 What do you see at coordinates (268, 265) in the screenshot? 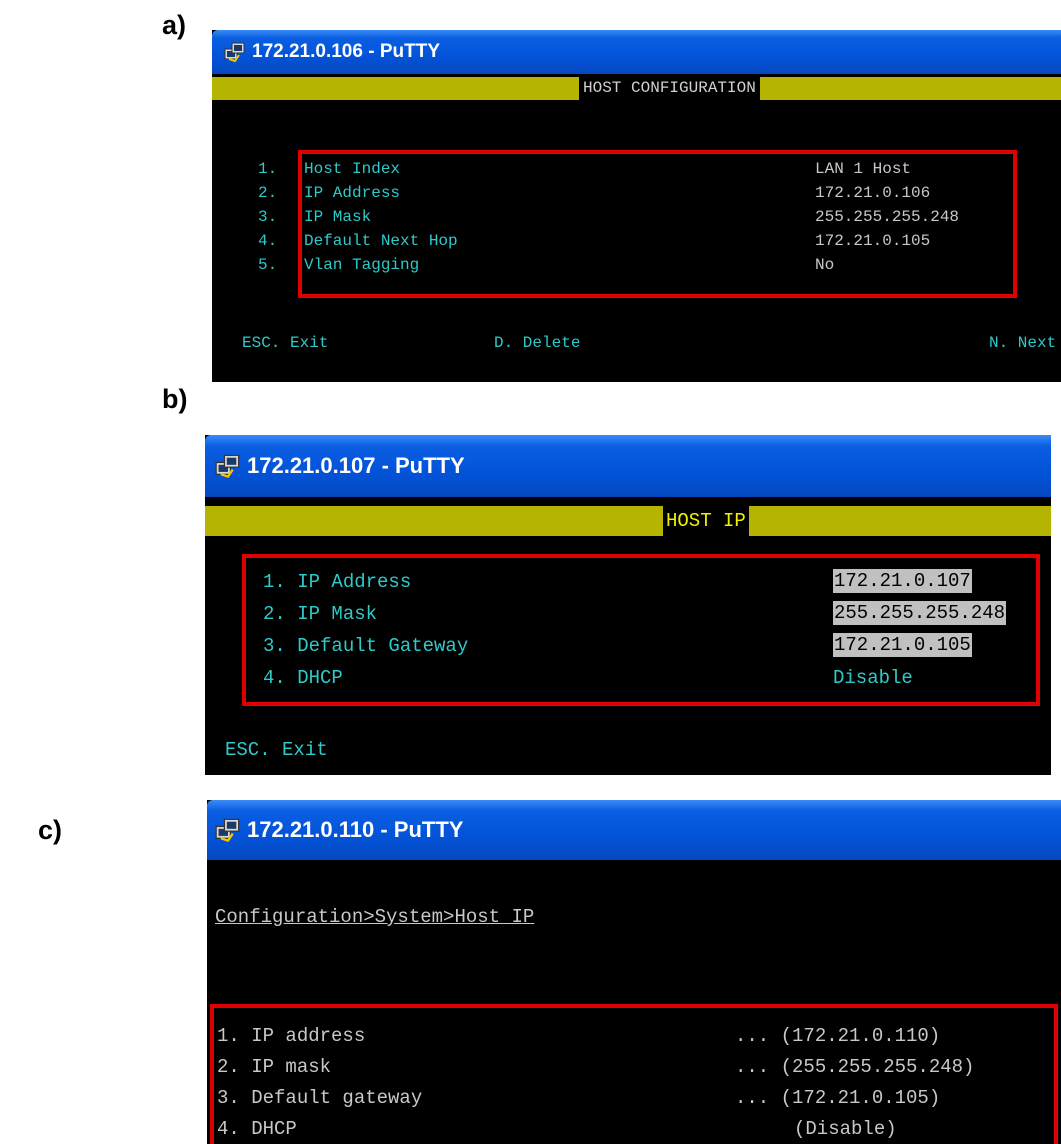
I see `menu-item-num: 5.` at bounding box center [268, 265].